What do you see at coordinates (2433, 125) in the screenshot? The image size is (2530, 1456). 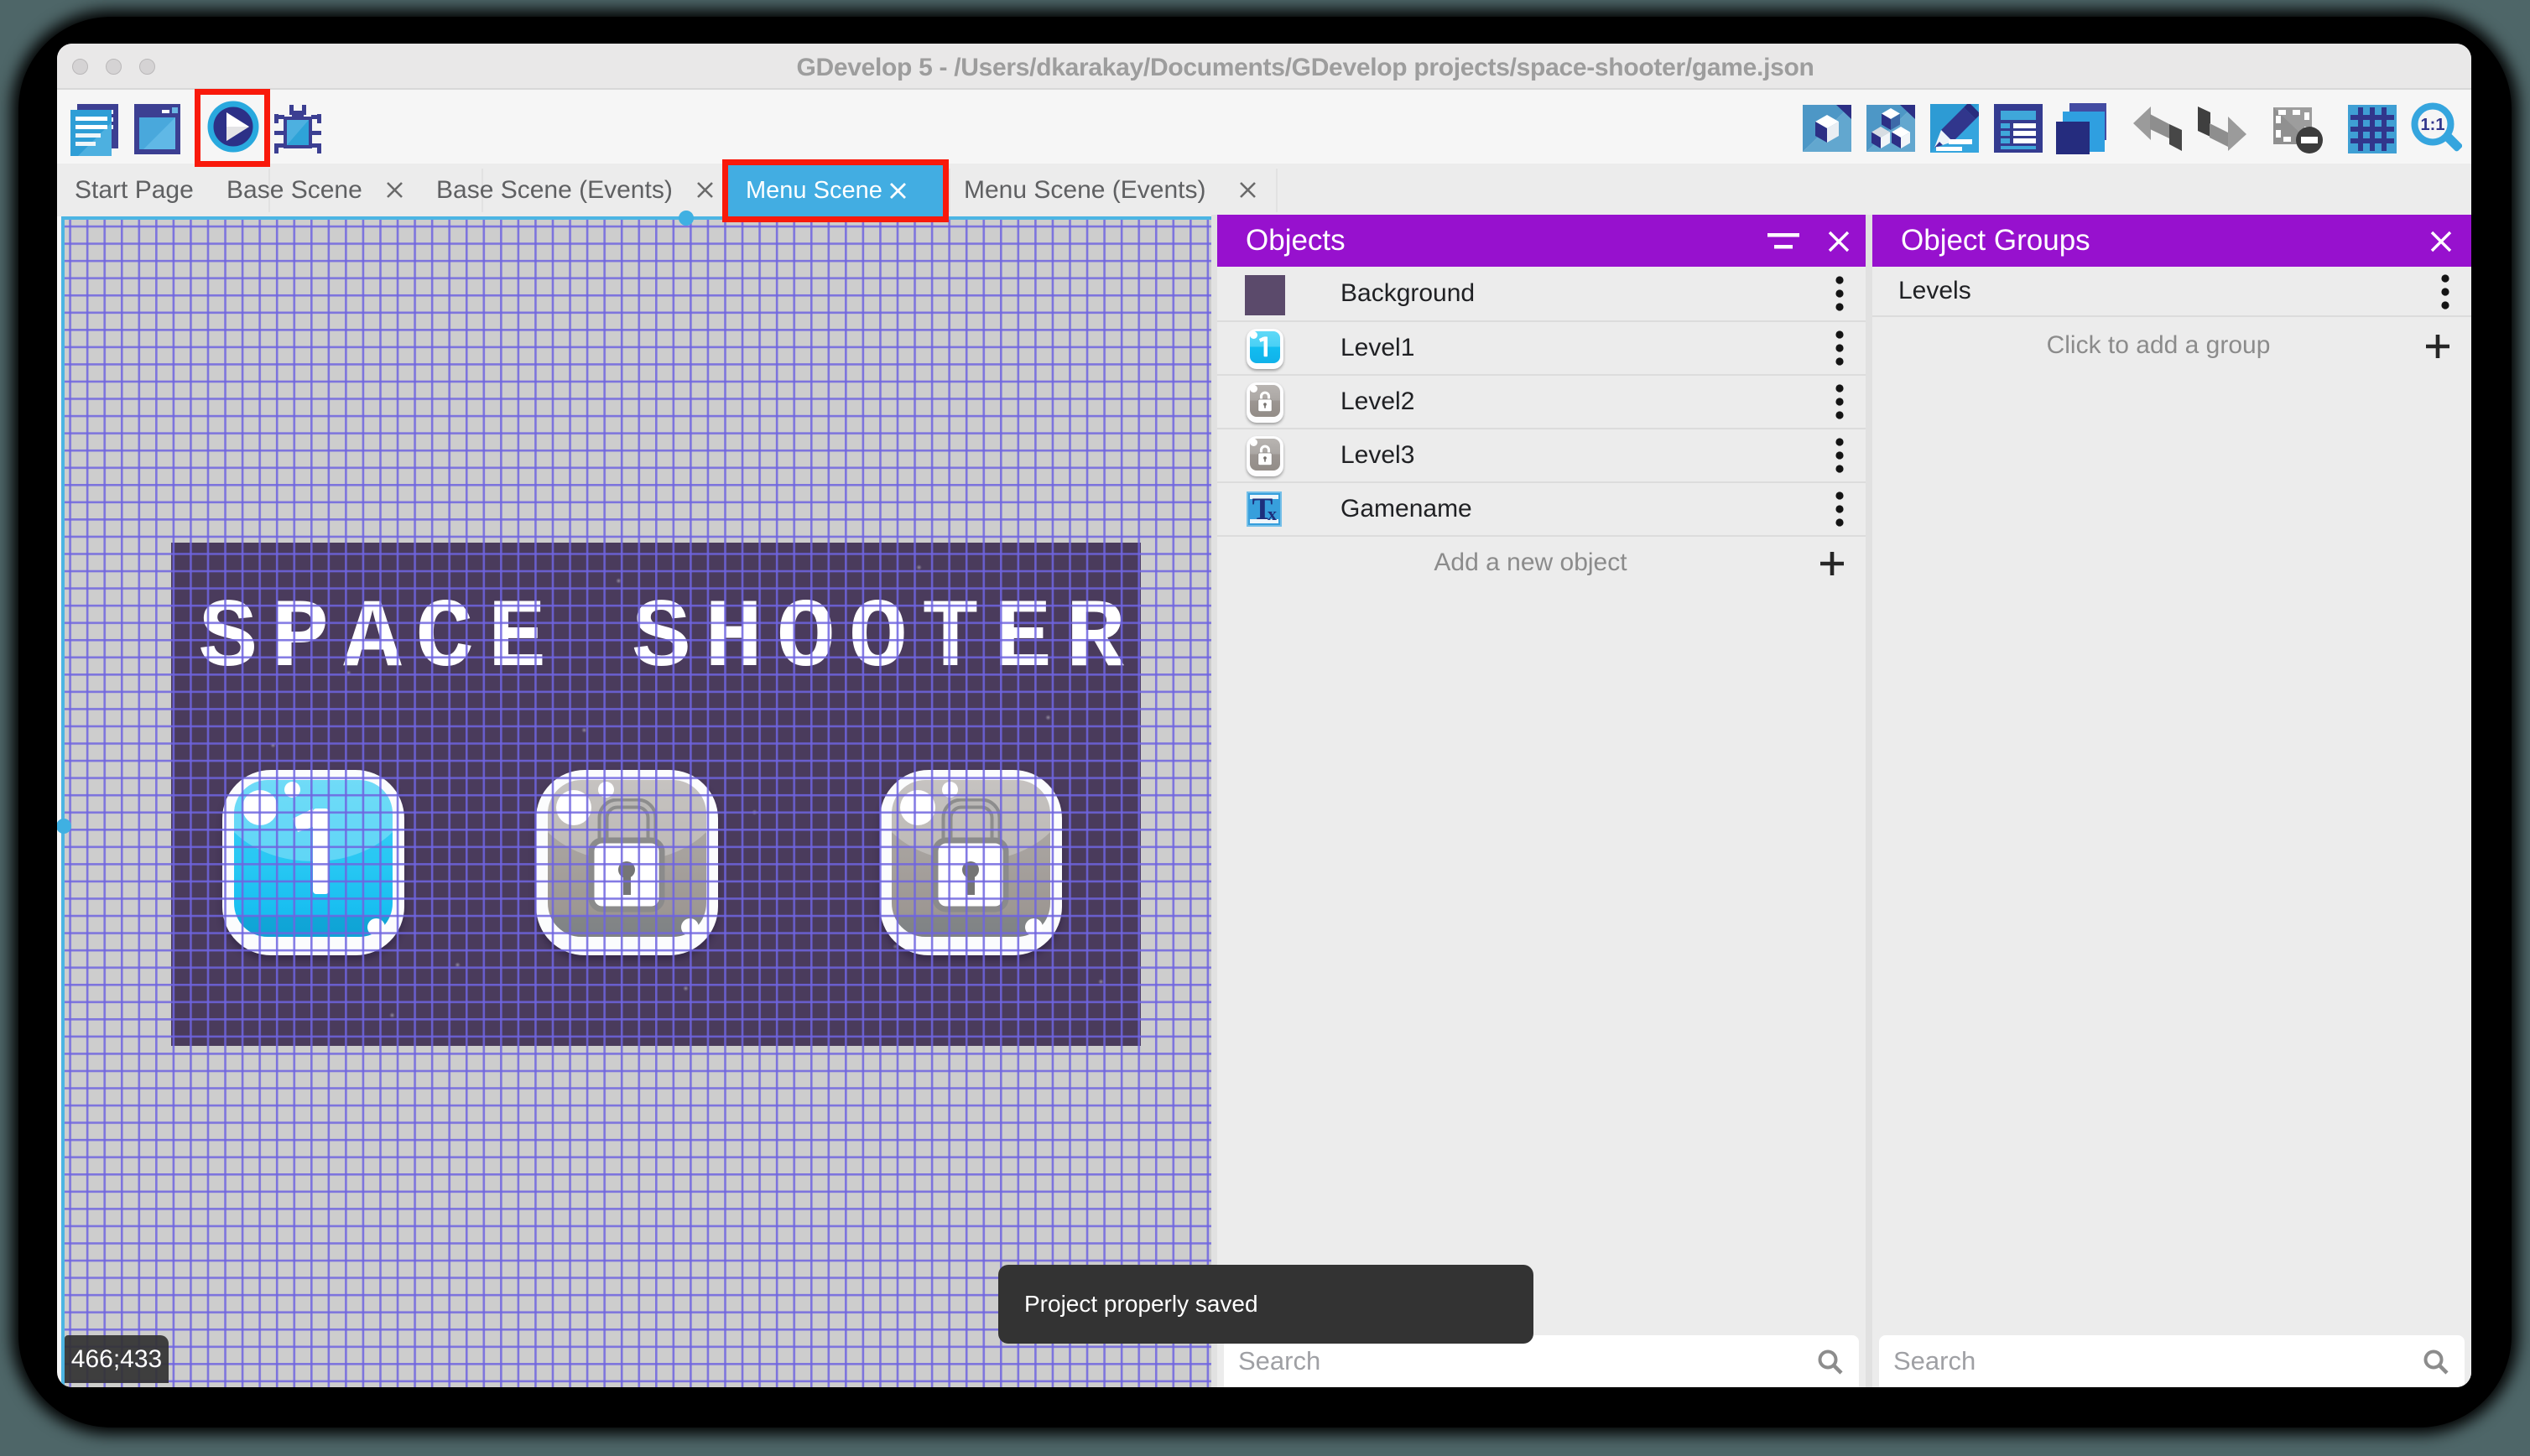 I see `svg-text: 1:1` at bounding box center [2433, 125].